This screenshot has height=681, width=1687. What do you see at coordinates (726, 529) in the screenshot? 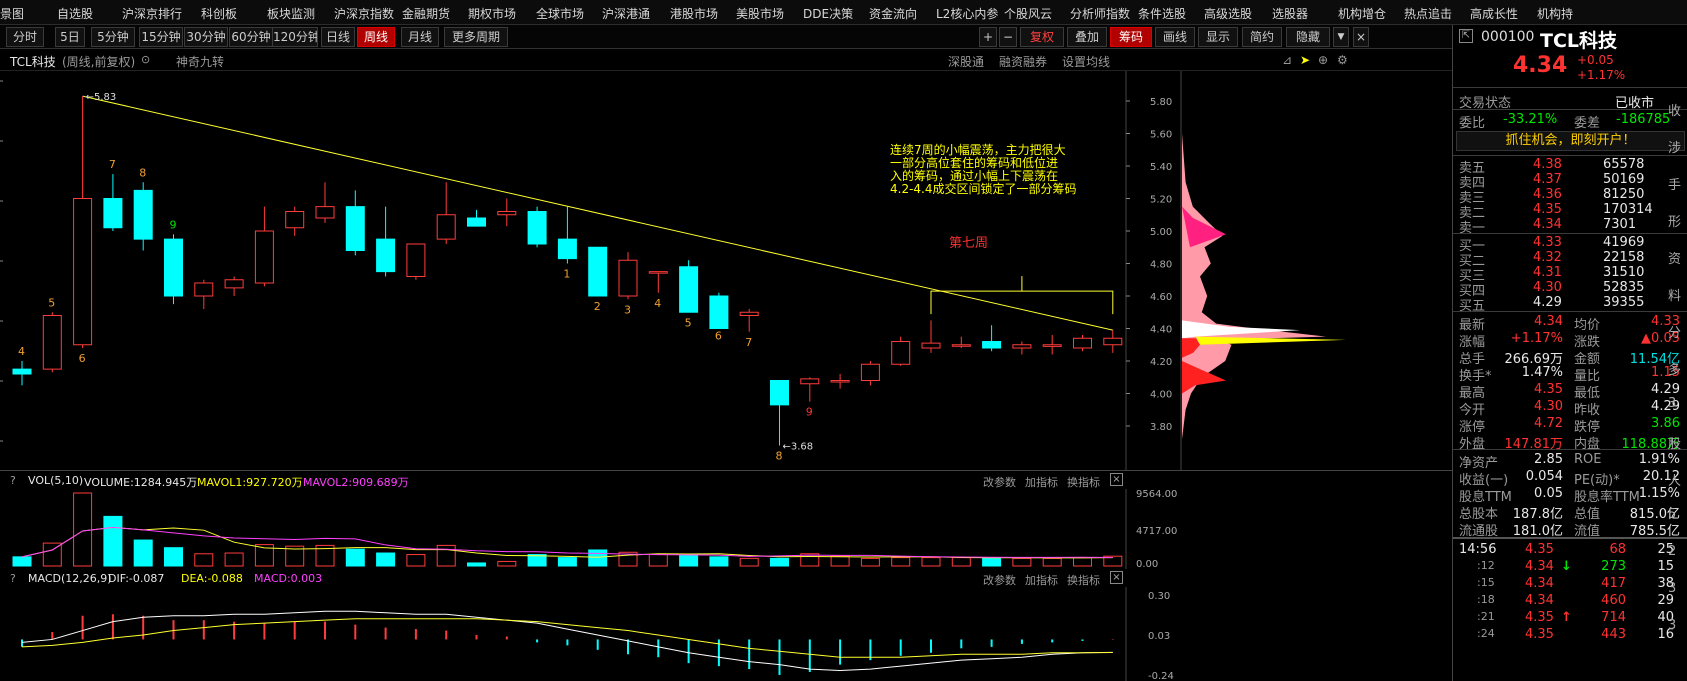
I see `volume-chart: 9564.00 4717.00 0.00` at bounding box center [726, 529].